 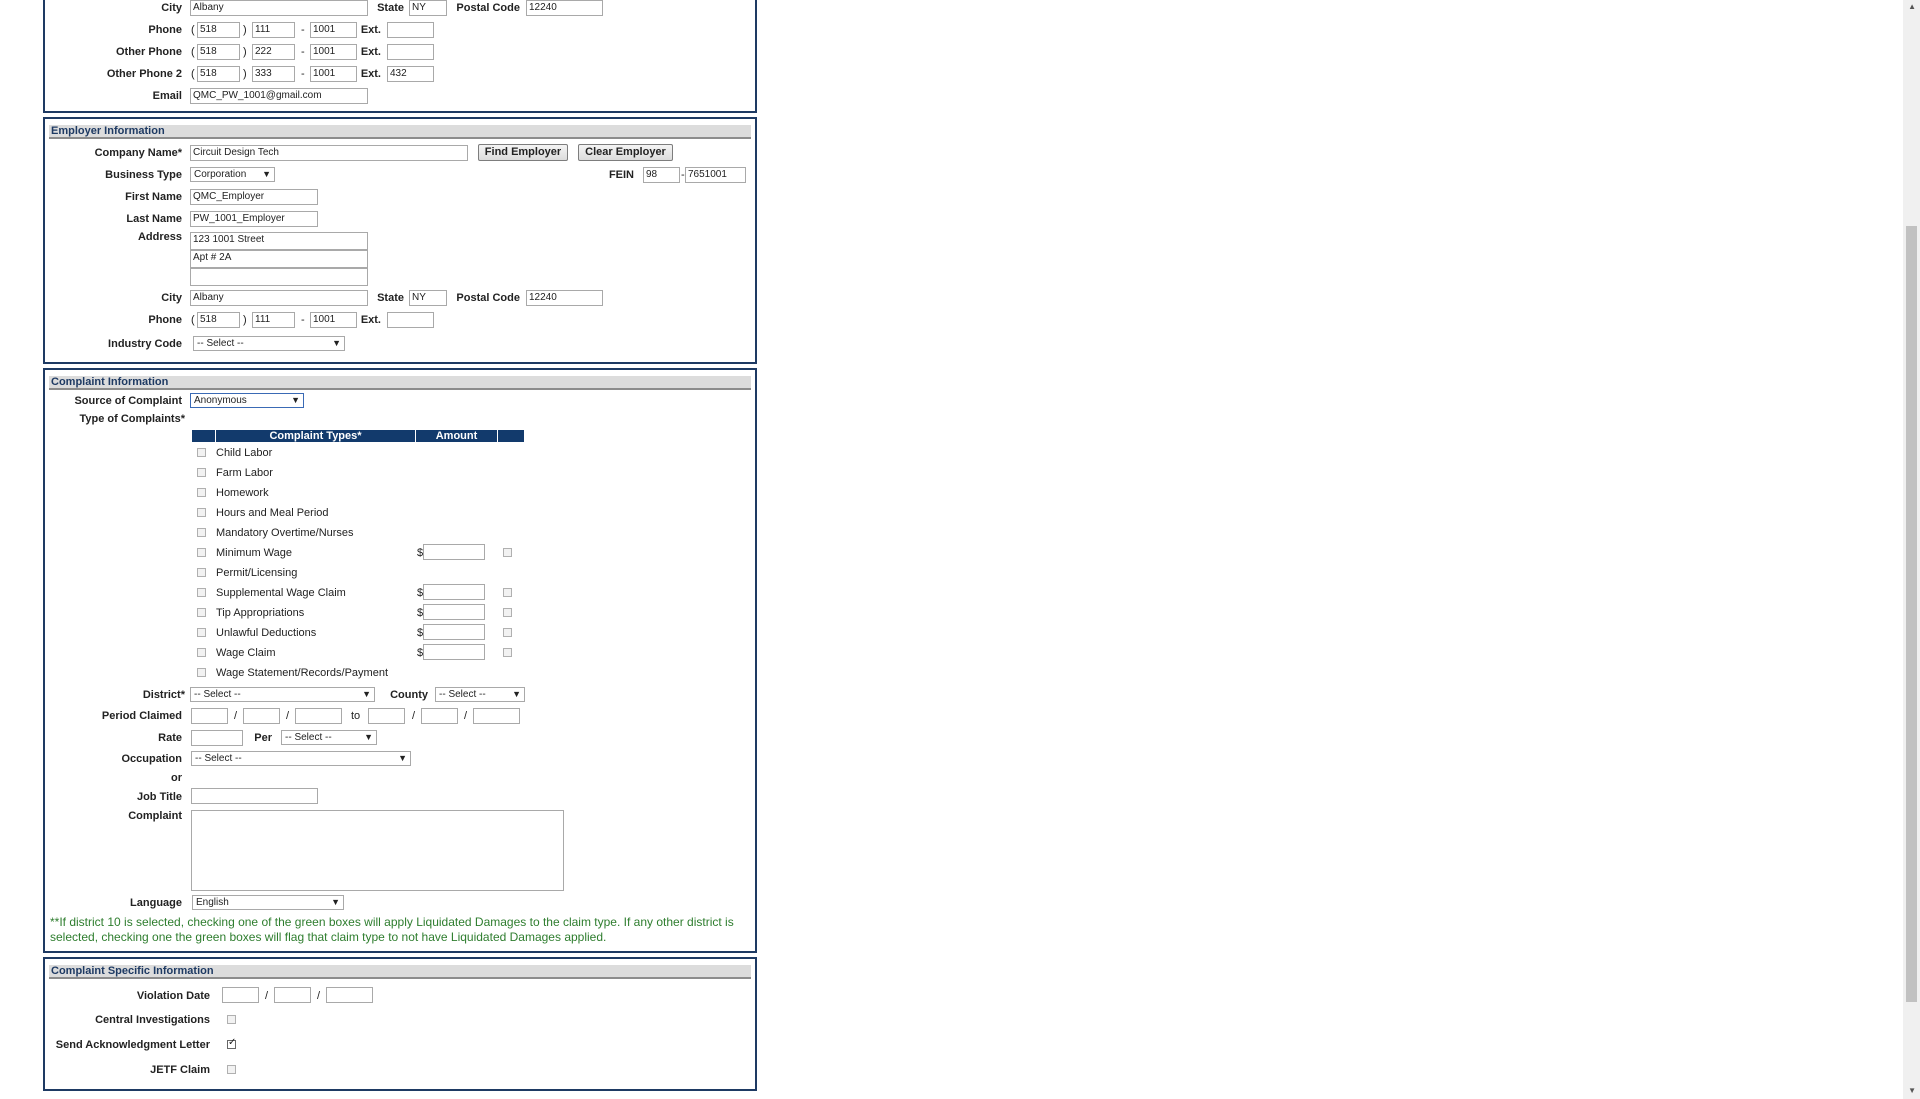 What do you see at coordinates (231, 1019) in the screenshot?
I see `central-investigations-checkbox` at bounding box center [231, 1019].